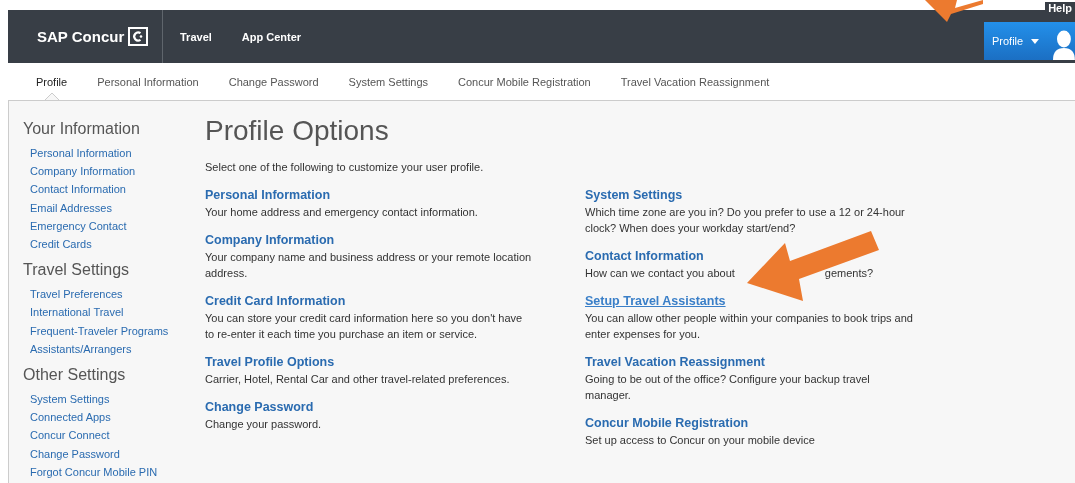 The width and height of the screenshot is (1075, 483). What do you see at coordinates (695, 81) in the screenshot?
I see `tab: Travel Vacation Reassignment` at bounding box center [695, 81].